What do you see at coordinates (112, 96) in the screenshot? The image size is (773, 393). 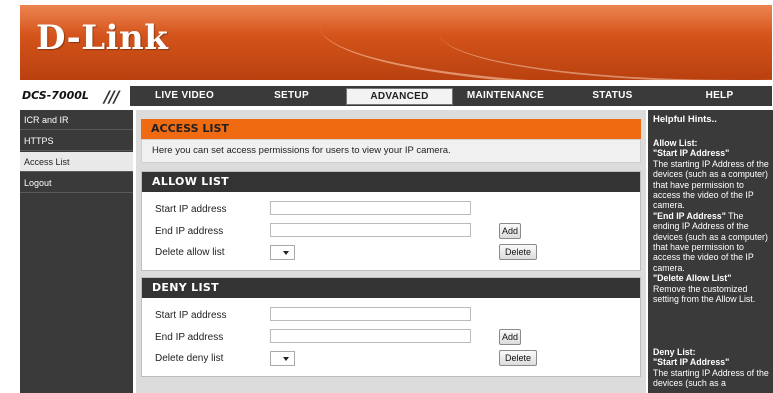 I see `slashes-icon: ///` at bounding box center [112, 96].